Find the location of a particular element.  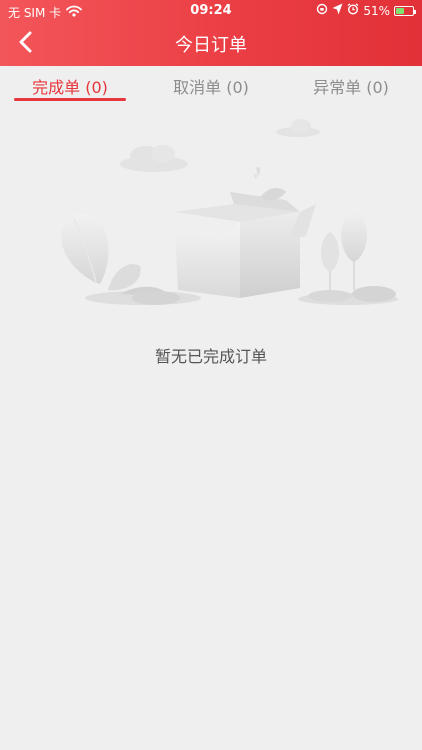

header: 无 SIM 卡 09:24 51% 今日订单 is located at coordinates (211, 33).